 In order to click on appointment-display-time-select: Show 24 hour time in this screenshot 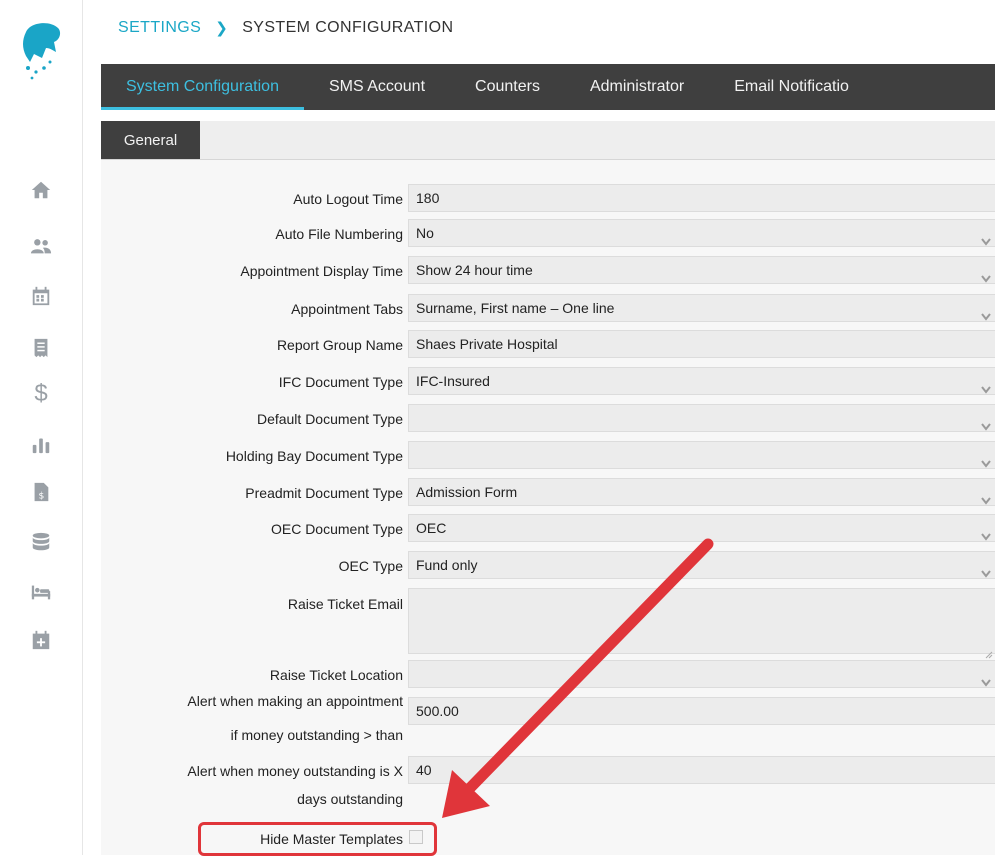, I will do `click(701, 270)`.